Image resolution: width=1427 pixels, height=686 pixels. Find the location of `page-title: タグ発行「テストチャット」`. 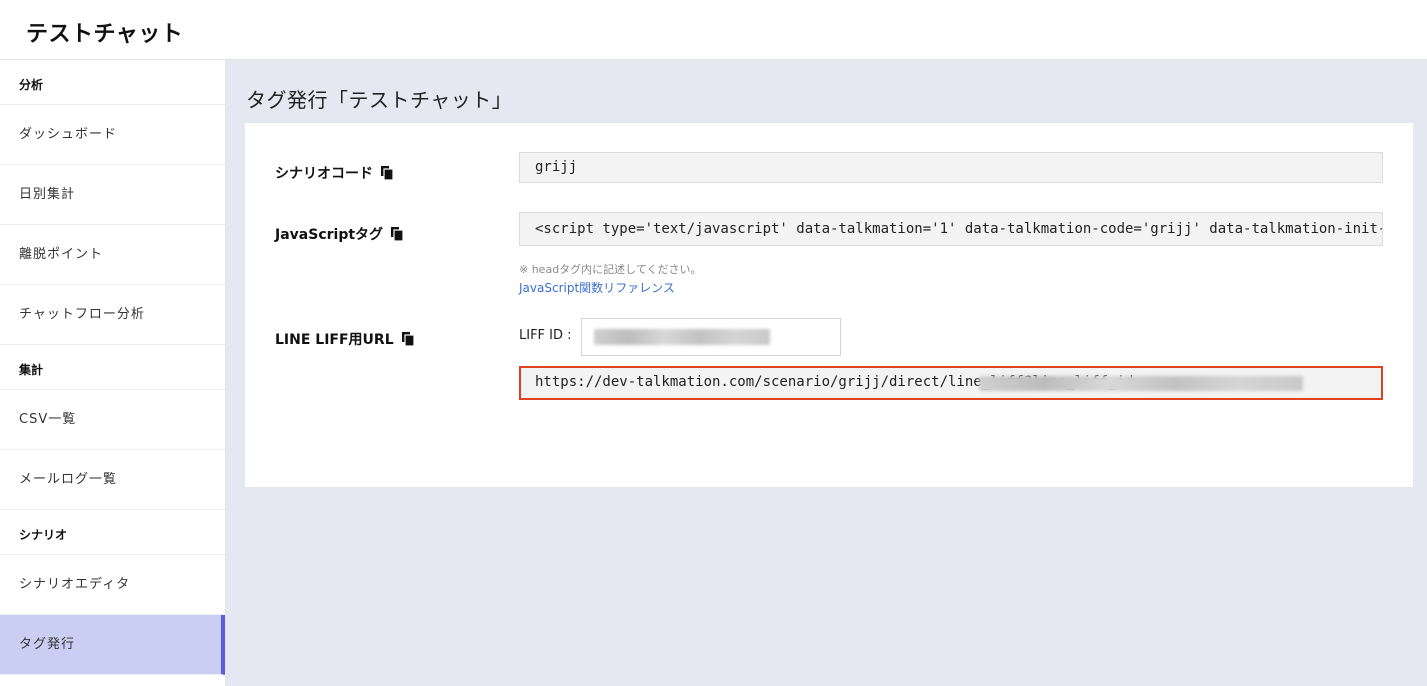

page-title: タグ発行「テストチャット」 is located at coordinates (379, 100).